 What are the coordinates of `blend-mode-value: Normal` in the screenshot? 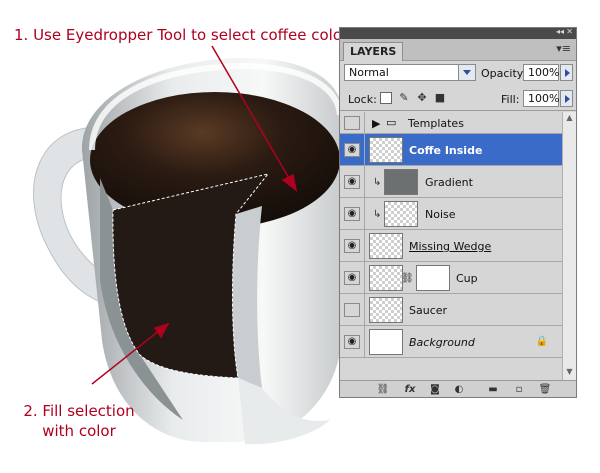 It's located at (369, 72).